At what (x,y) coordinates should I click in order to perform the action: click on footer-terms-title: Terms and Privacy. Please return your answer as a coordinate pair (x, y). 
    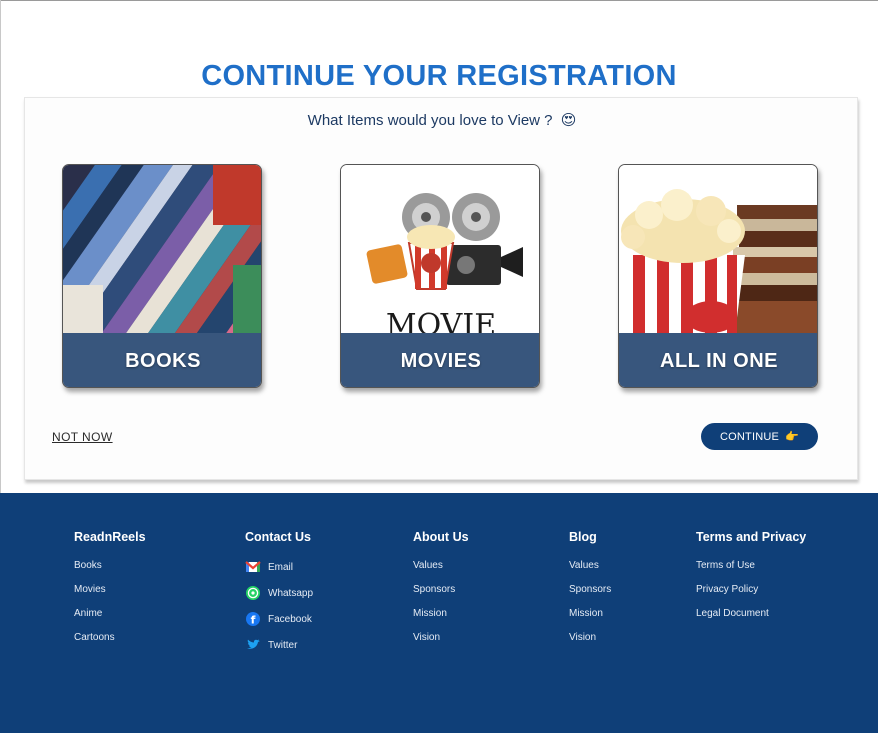
    Looking at the image, I should click on (751, 537).